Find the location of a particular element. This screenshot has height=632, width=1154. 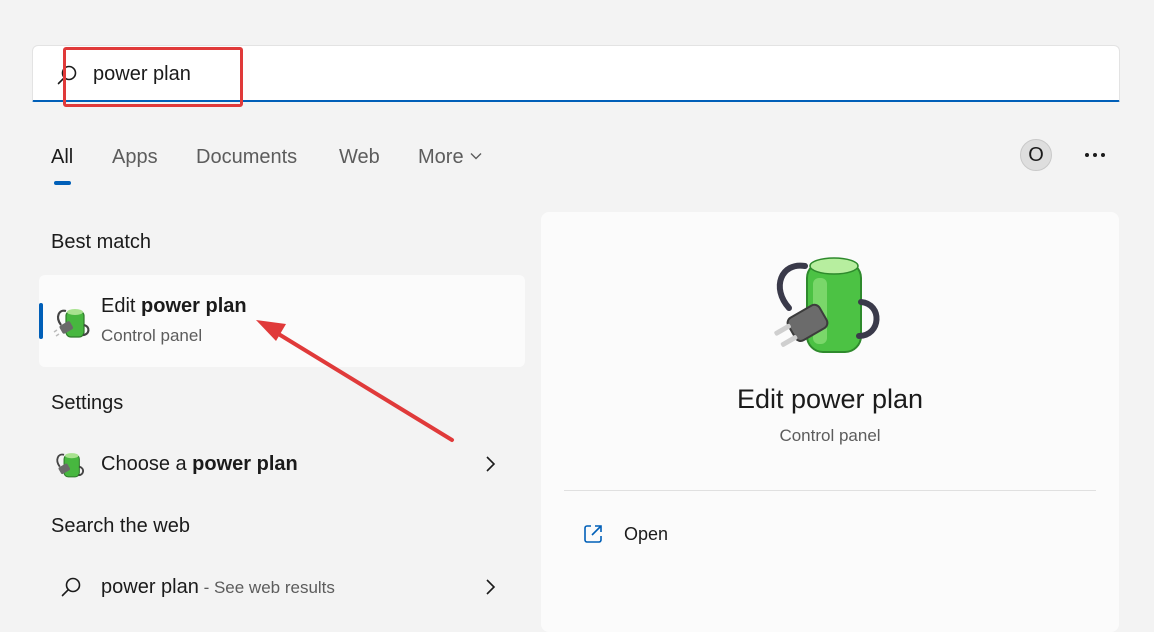

open-button: Open is located at coordinates (706, 535).